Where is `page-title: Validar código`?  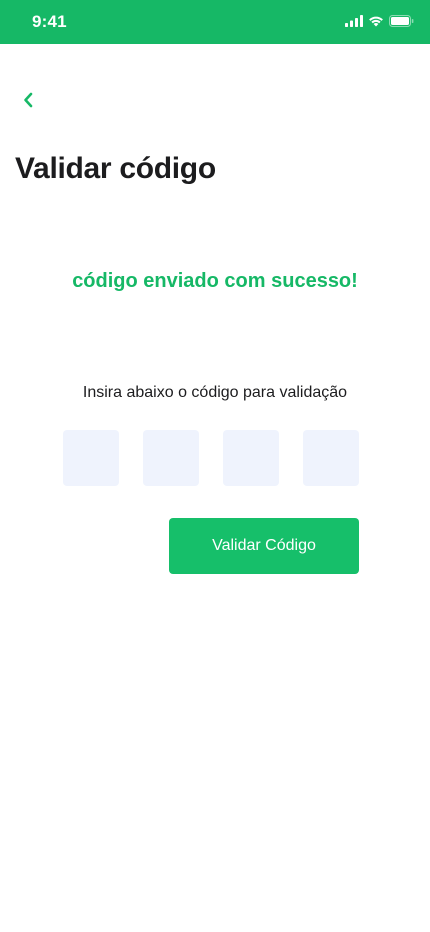 page-title: Validar código is located at coordinates (115, 168).